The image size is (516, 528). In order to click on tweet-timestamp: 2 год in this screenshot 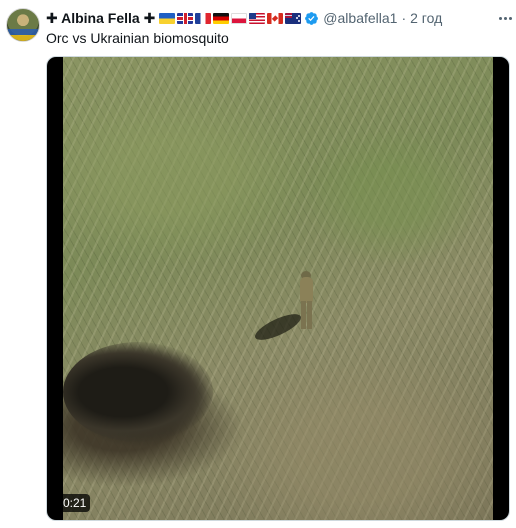, I will do `click(426, 18)`.